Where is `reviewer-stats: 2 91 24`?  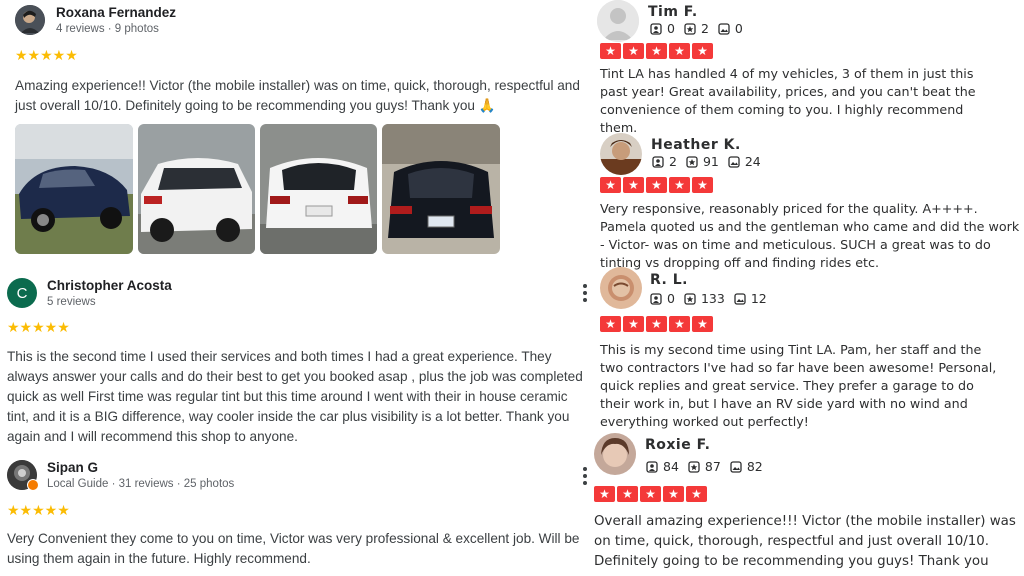 reviewer-stats: 2 91 24 is located at coordinates (711, 161).